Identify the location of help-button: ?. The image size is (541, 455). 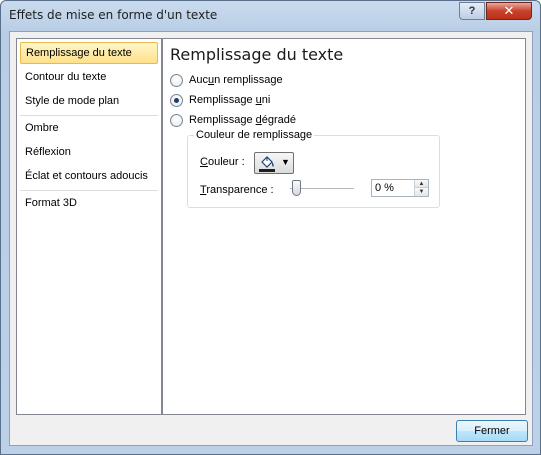
(472, 11).